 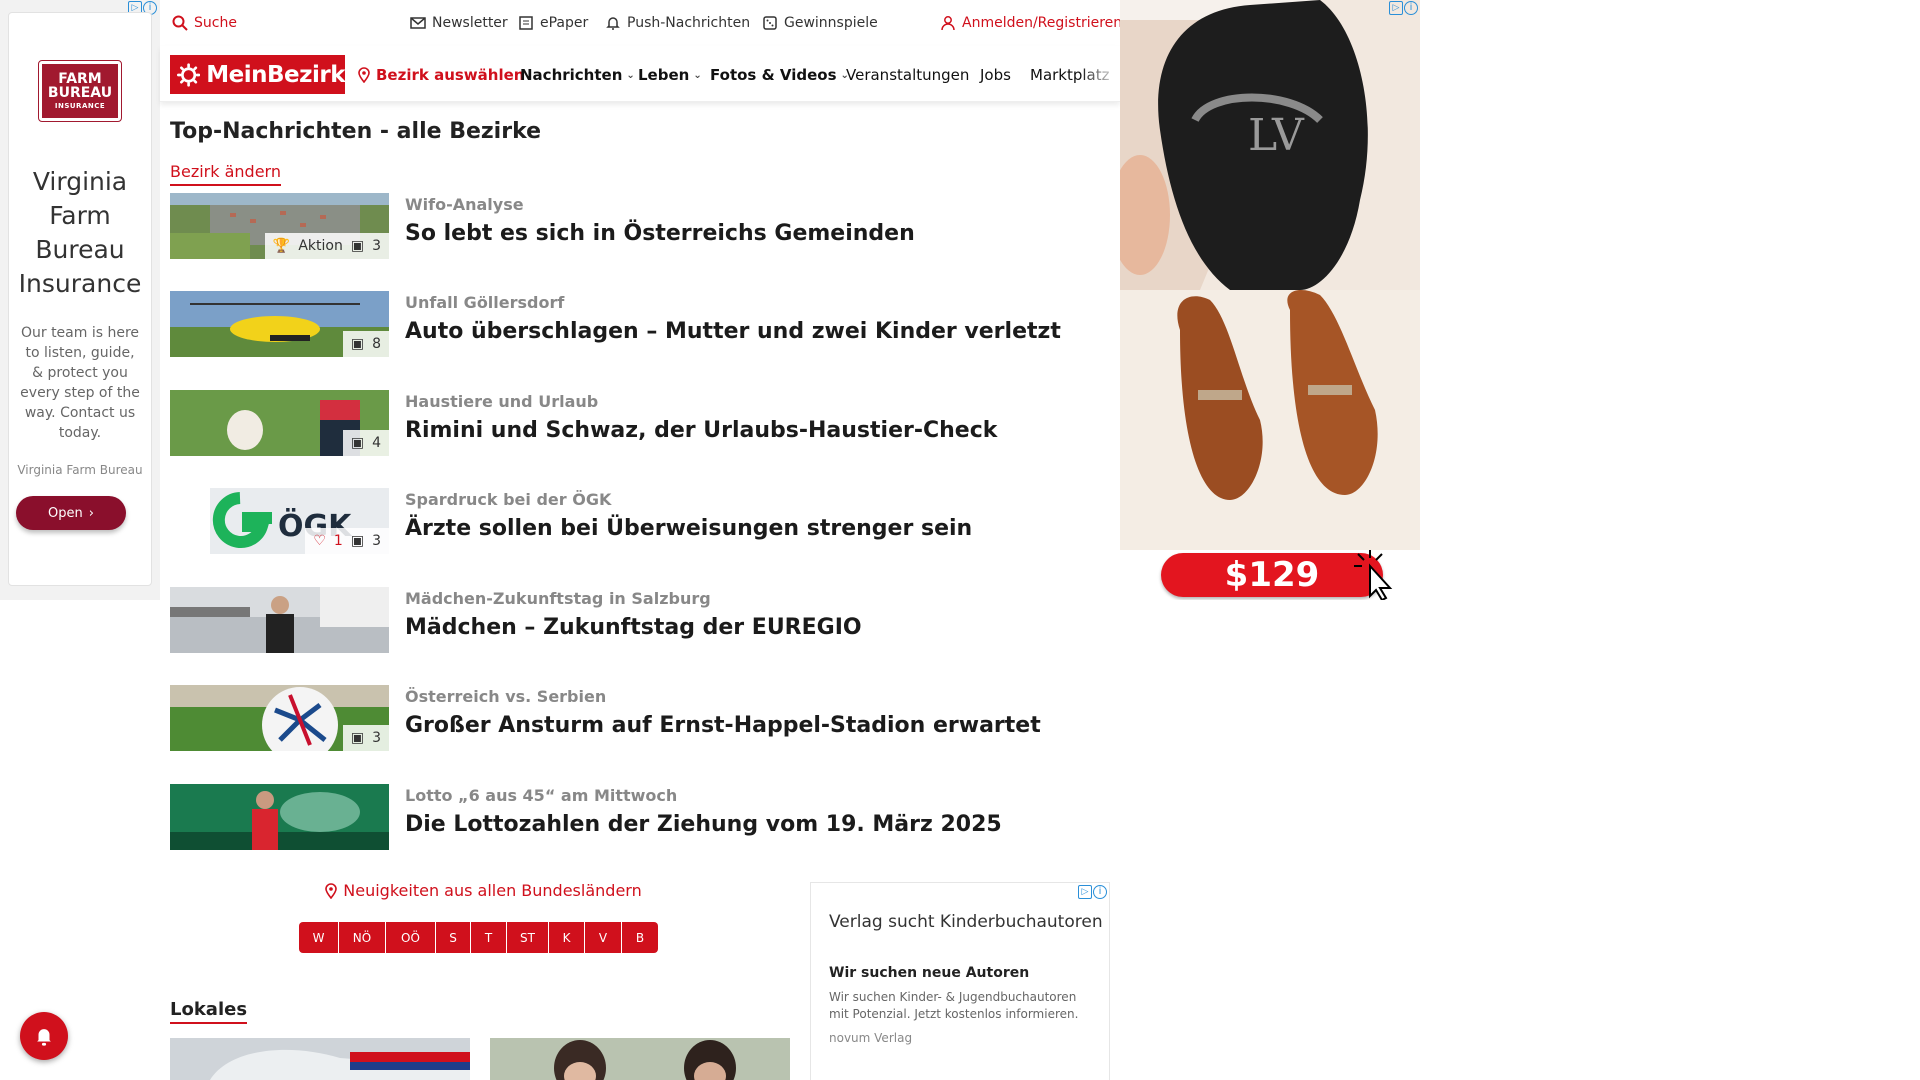 What do you see at coordinates (464, 204) in the screenshot?
I see `article-kicker: Wifo-Analyse` at bounding box center [464, 204].